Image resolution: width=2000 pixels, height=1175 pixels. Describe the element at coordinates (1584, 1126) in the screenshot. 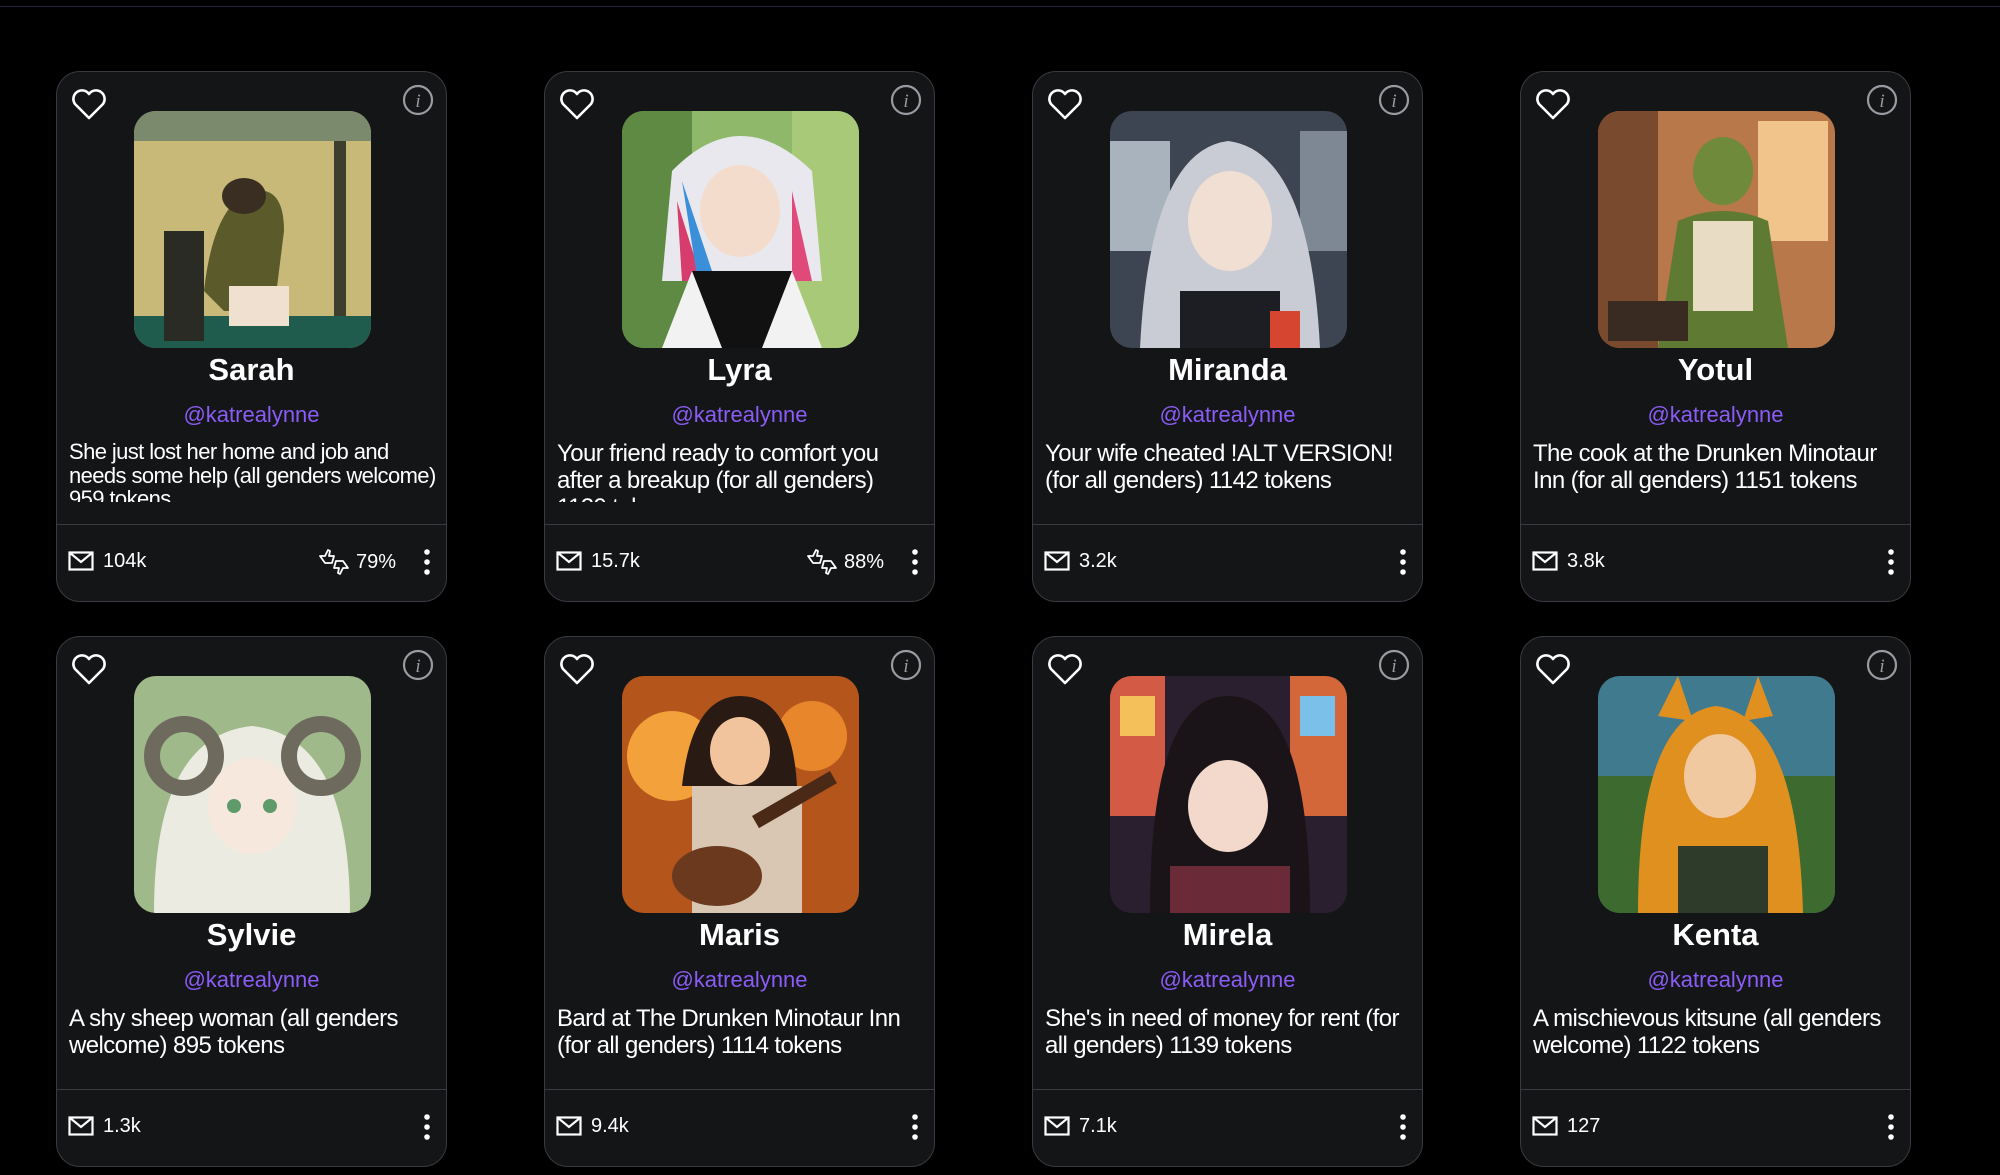

I see `message-count: 127` at that location.